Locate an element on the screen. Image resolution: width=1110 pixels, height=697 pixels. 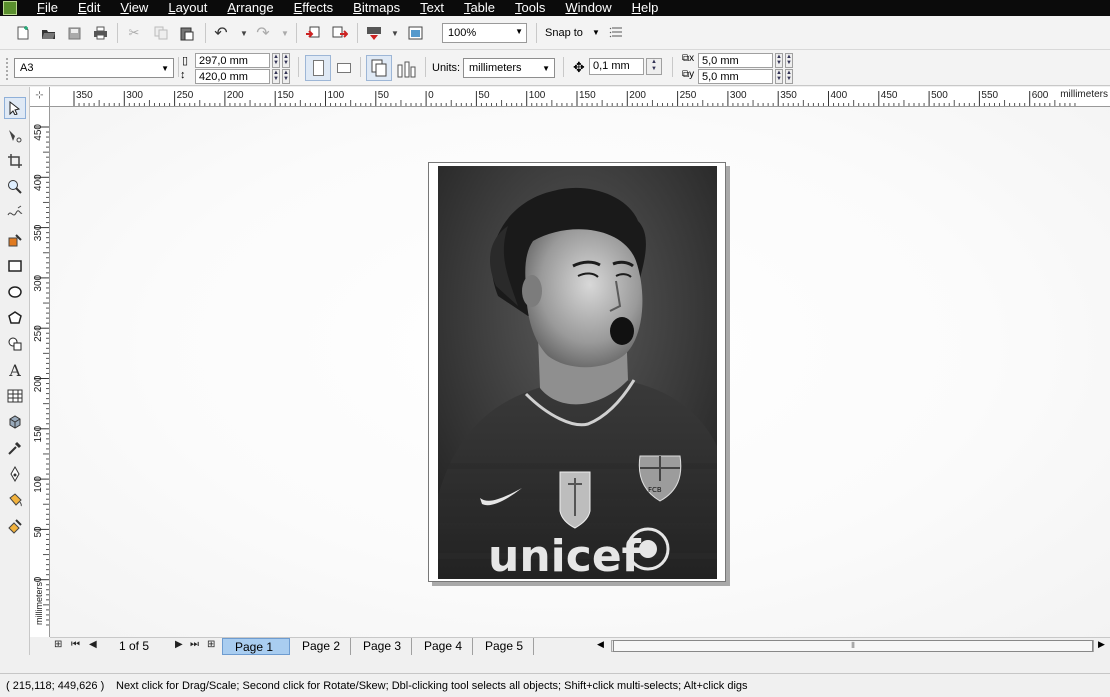
zoom-level-combo: 100% ▼ is located at coordinates (484, 33).